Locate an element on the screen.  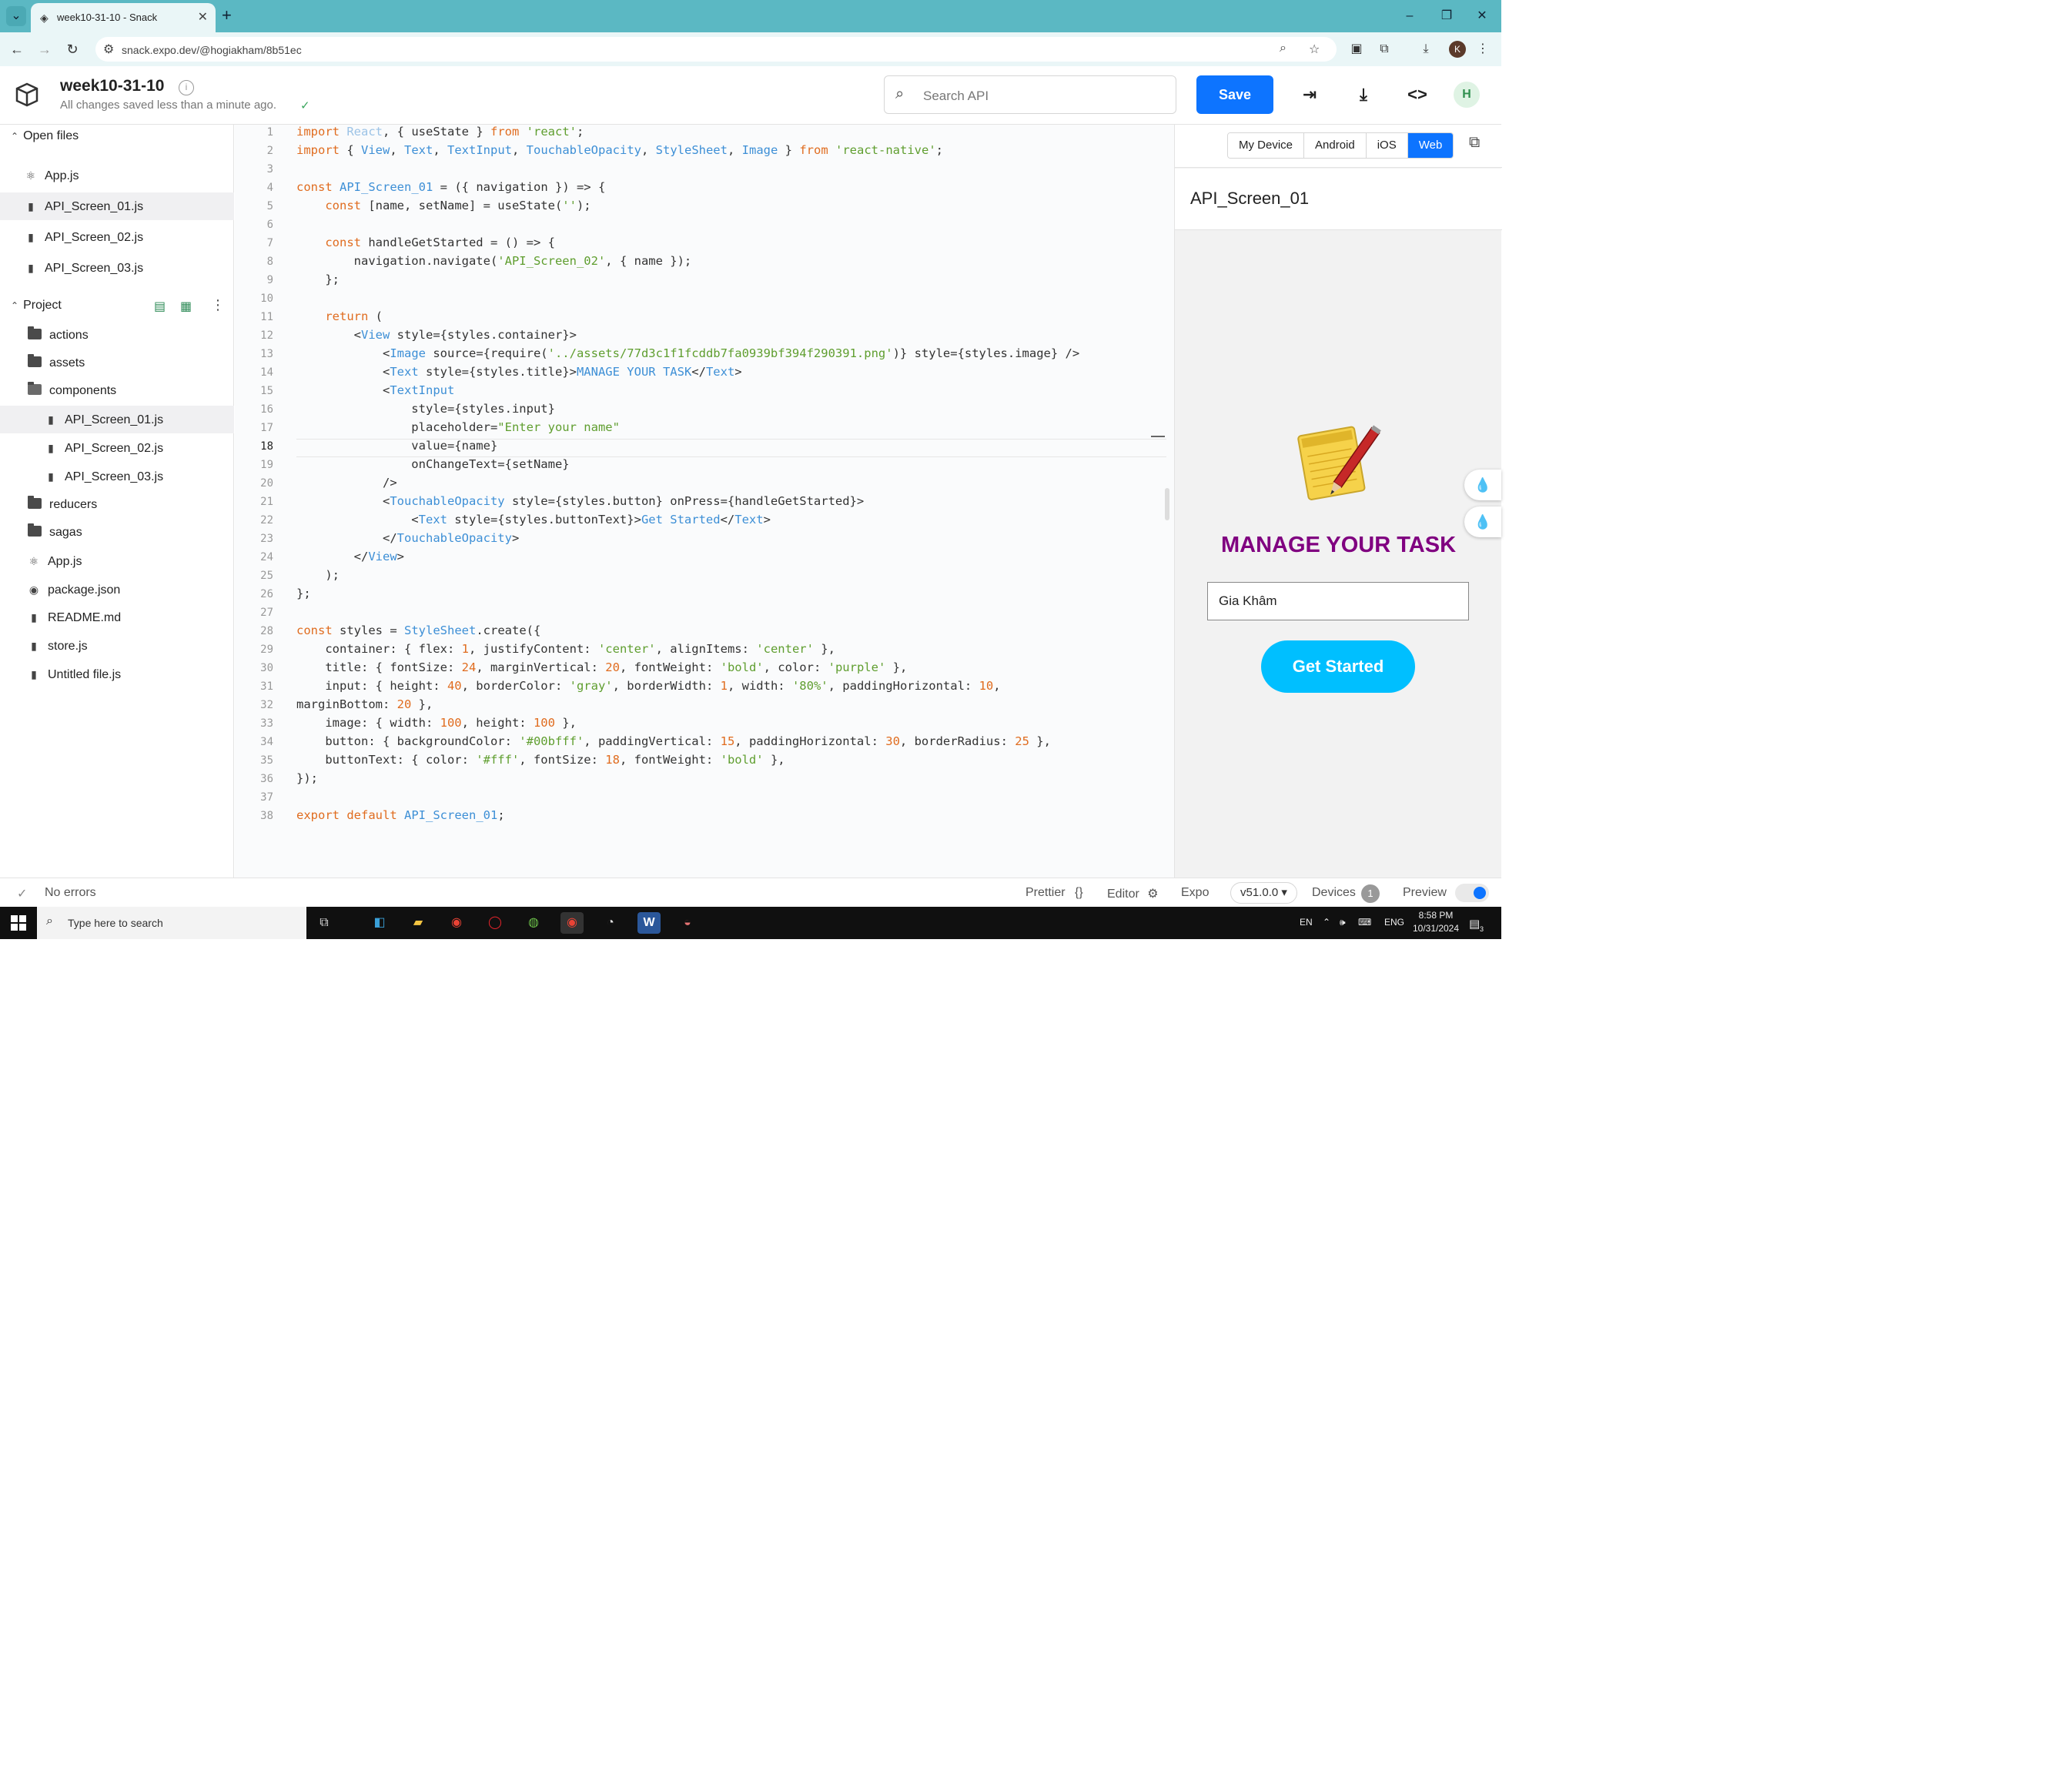
open-files-header: ⌃ Open files is located at coordinates (45, 136).